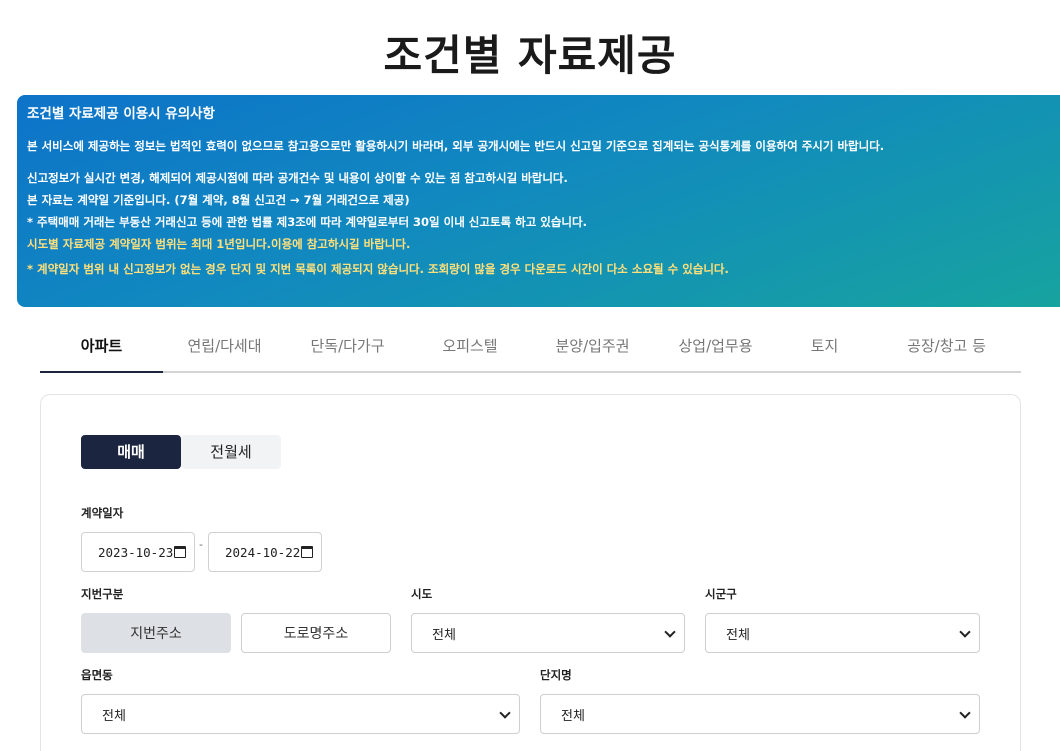 The image size is (1060, 751). I want to click on tab-land: 토지, so click(824, 349).